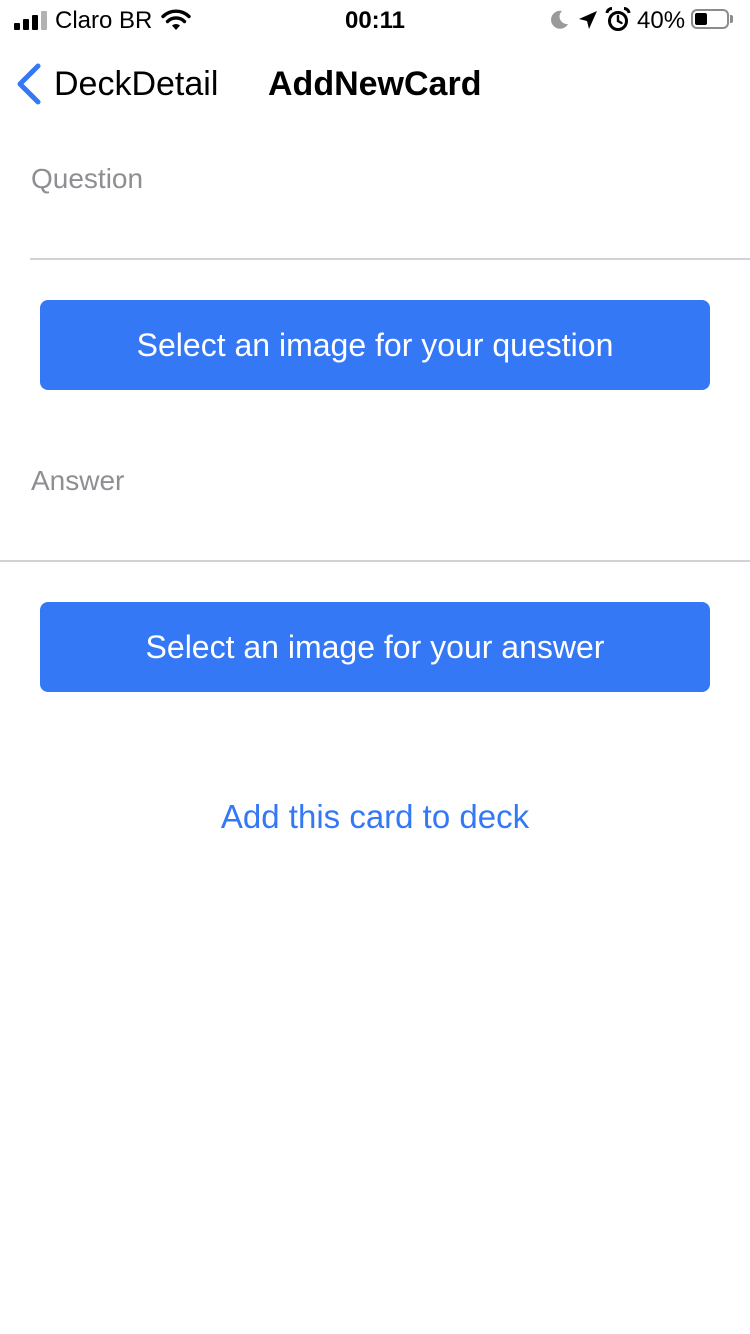  I want to click on answer-underline, so click(375, 561).